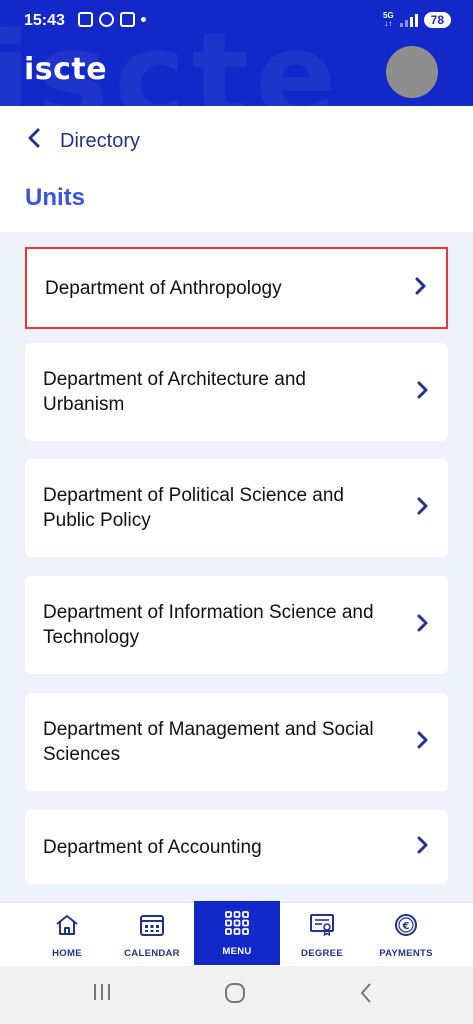 The width and height of the screenshot is (473, 1024). I want to click on nav-payments: € PAYMENTS, so click(406, 935).